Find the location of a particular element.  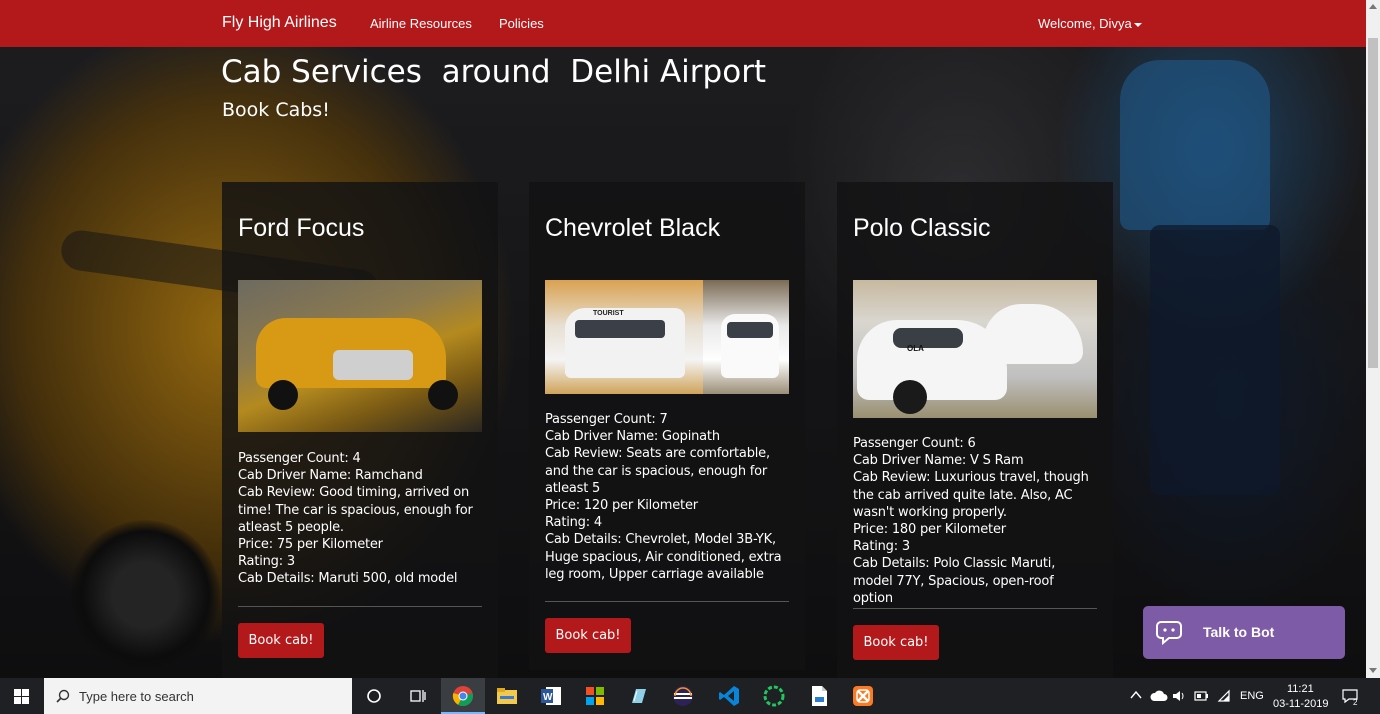

svg-text: W is located at coordinates (548, 697).